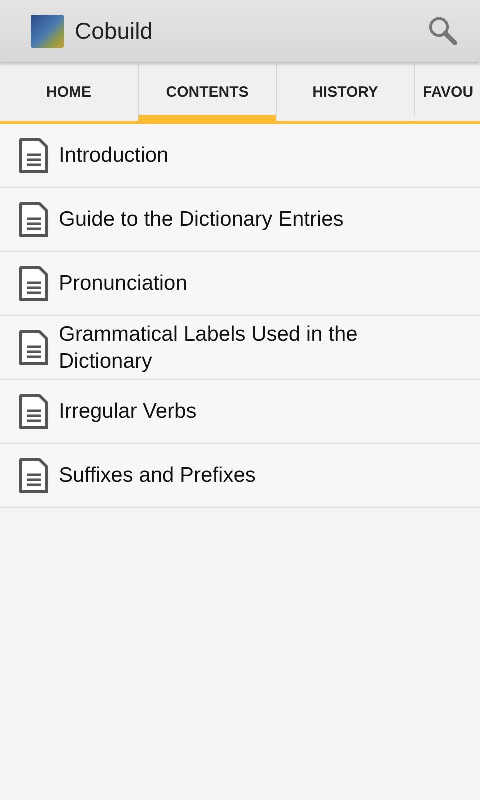 The height and width of the screenshot is (800, 480). Describe the element at coordinates (240, 156) in the screenshot. I see `contents-item: Introduction` at that location.